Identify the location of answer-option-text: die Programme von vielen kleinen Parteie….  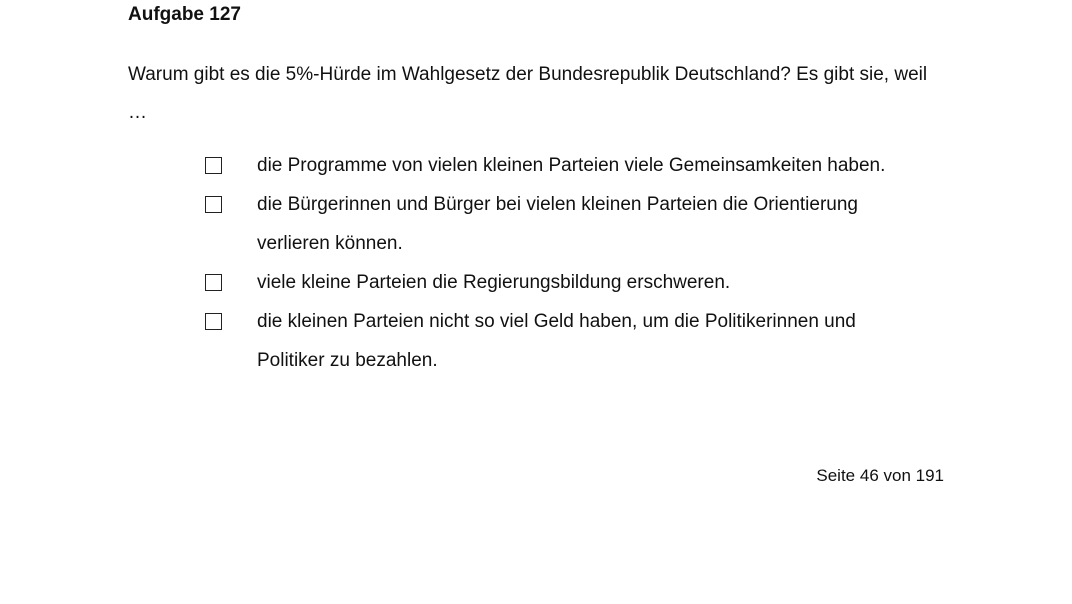
(571, 165).